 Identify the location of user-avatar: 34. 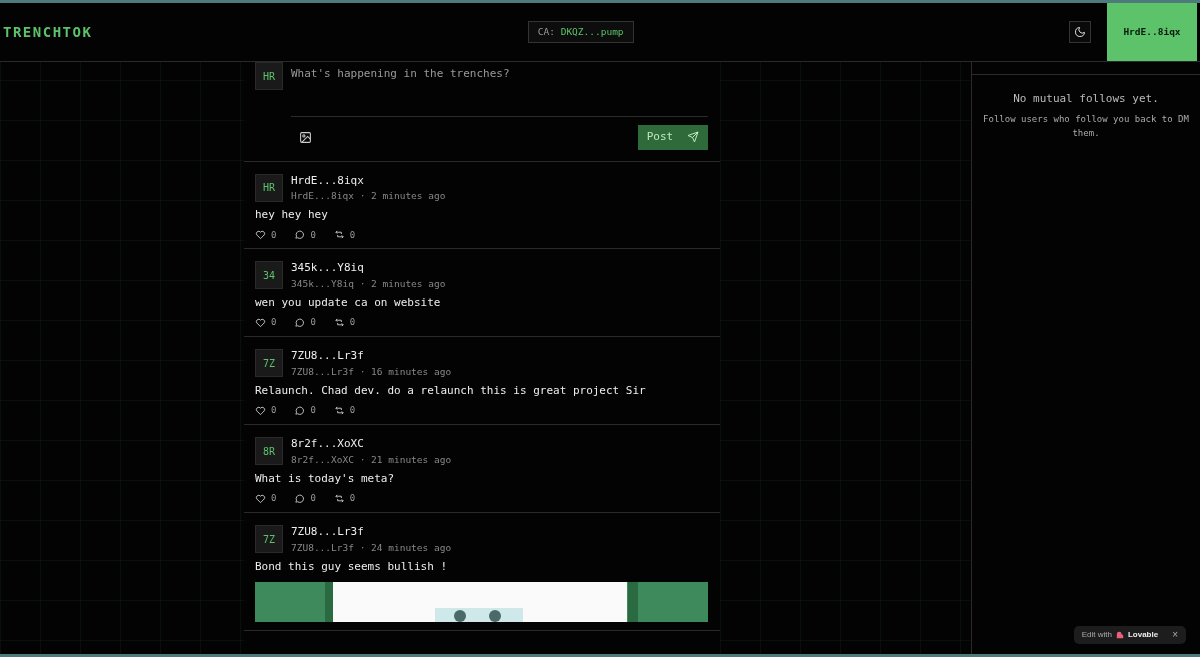
(269, 275).